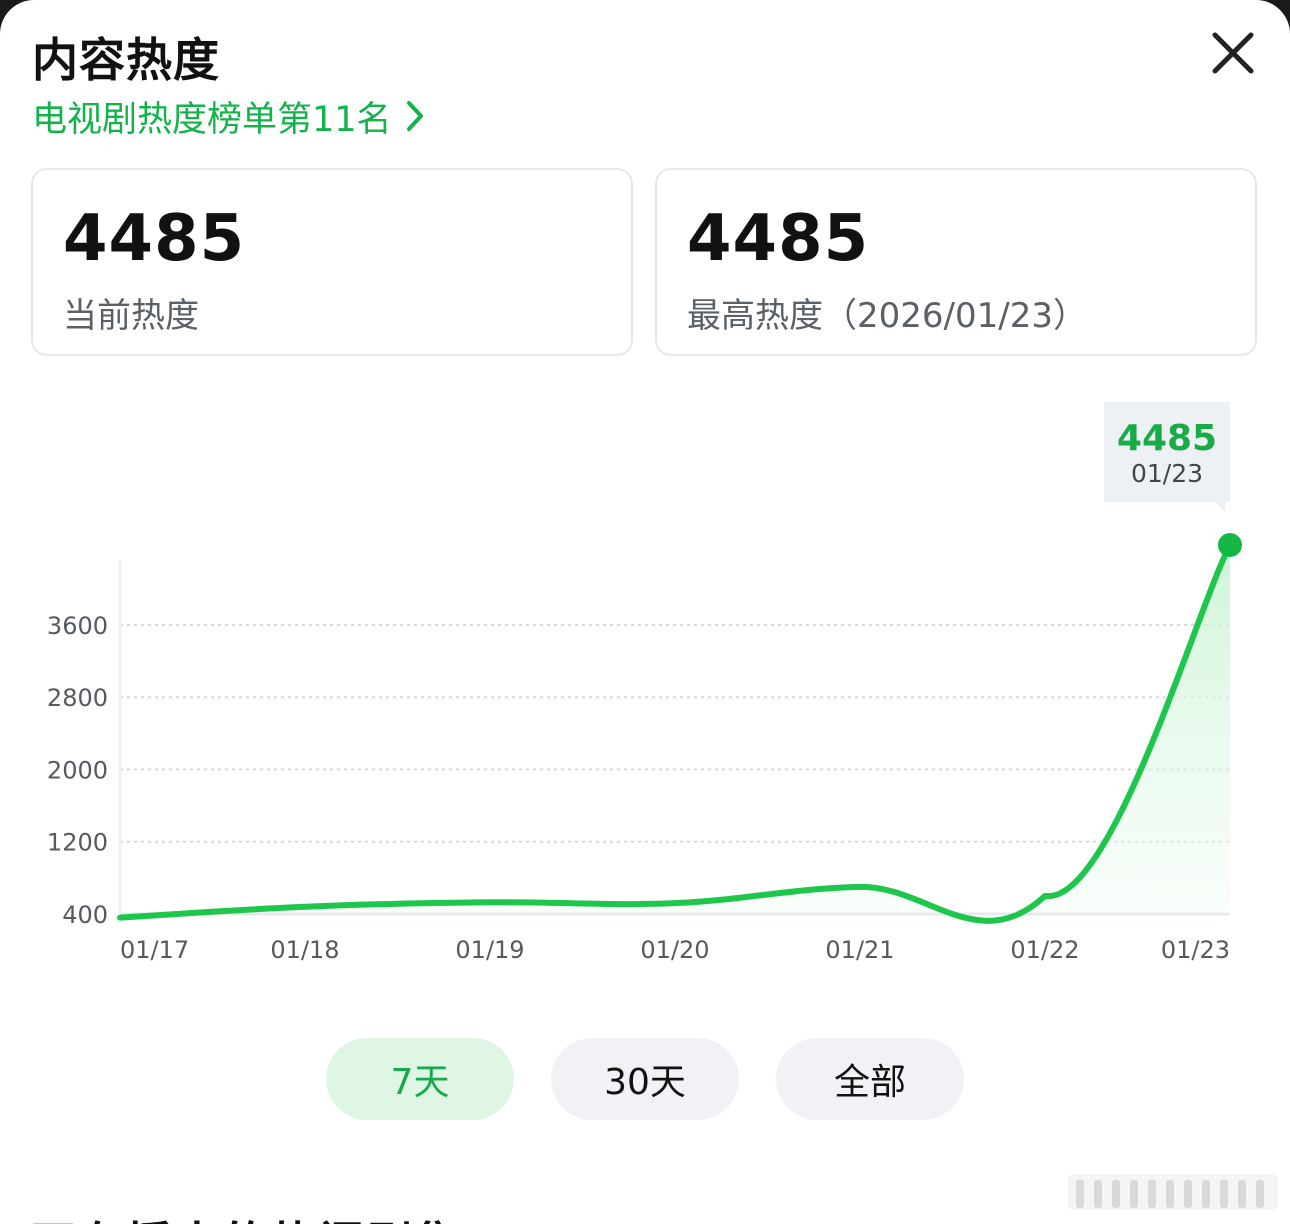  What do you see at coordinates (1044, 950) in the screenshot?
I see `x-tick-label: 01/22` at bounding box center [1044, 950].